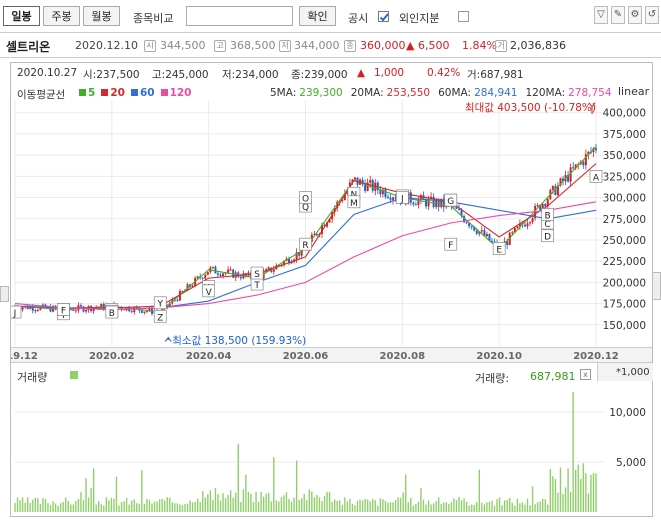  I want to click on x-tick-label: 2019.12, so click(24, 356).